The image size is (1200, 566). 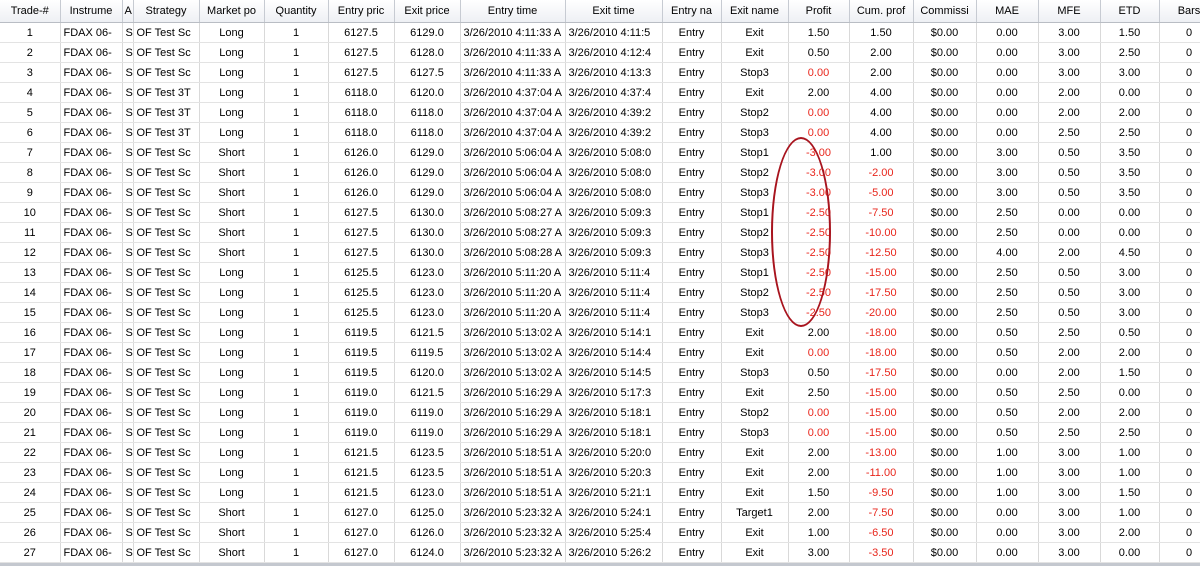 I want to click on cell-exit-price: 6123.5, so click(x=427, y=472).